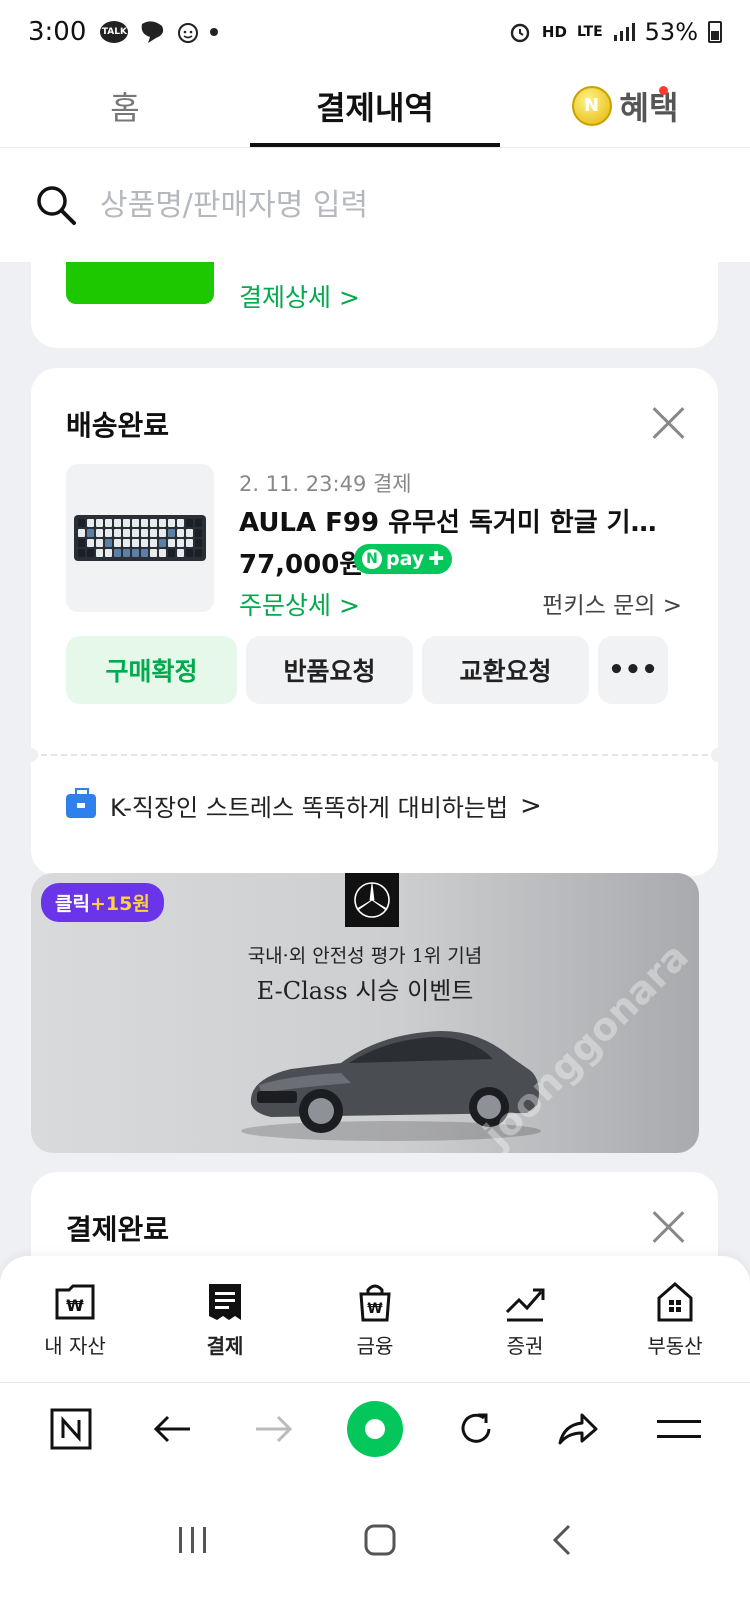 The height and width of the screenshot is (1609, 750). I want to click on nav-real-estate-label: 부동산, so click(675, 1346).